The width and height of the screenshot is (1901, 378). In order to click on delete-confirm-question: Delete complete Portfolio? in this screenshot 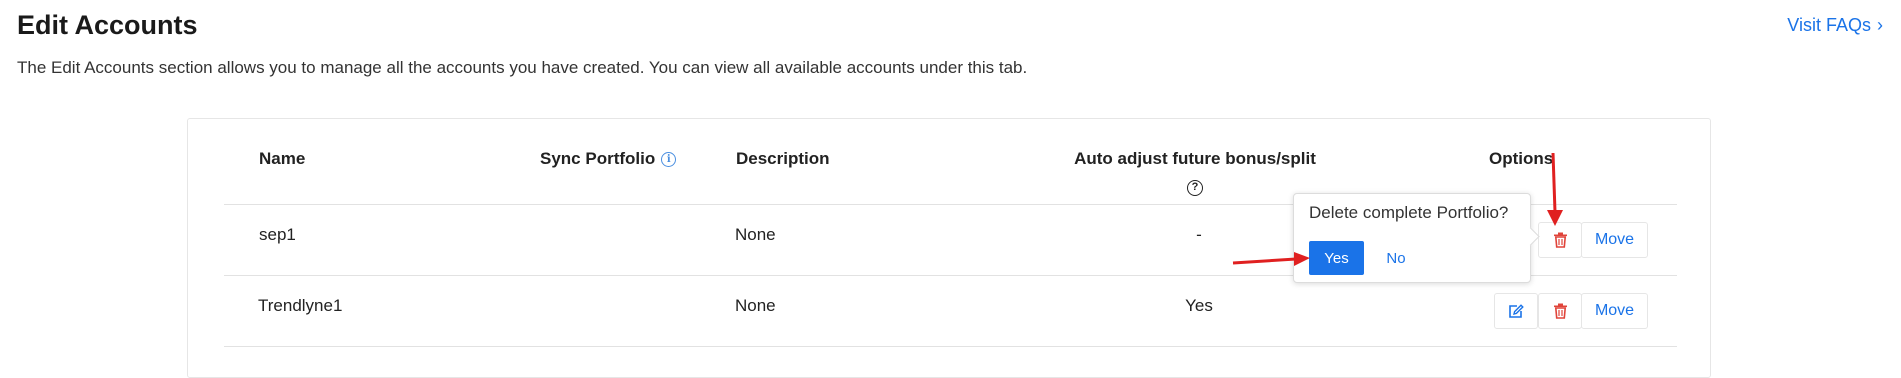, I will do `click(1409, 212)`.